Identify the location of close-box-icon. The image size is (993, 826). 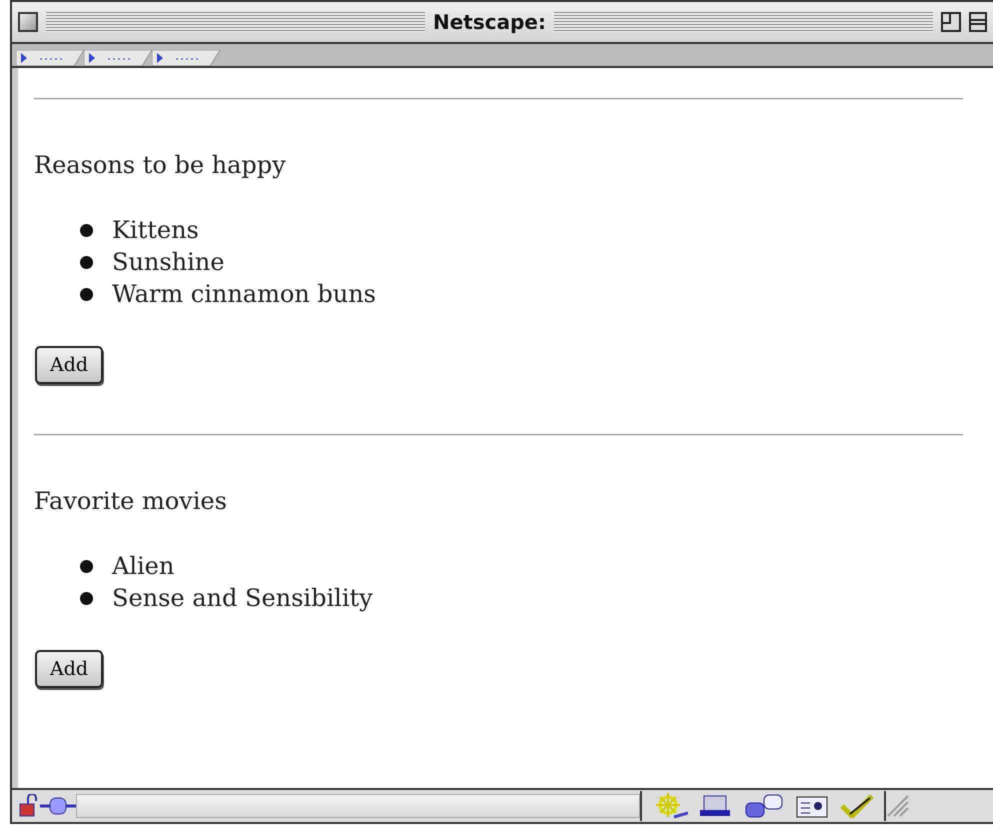
(28, 22).